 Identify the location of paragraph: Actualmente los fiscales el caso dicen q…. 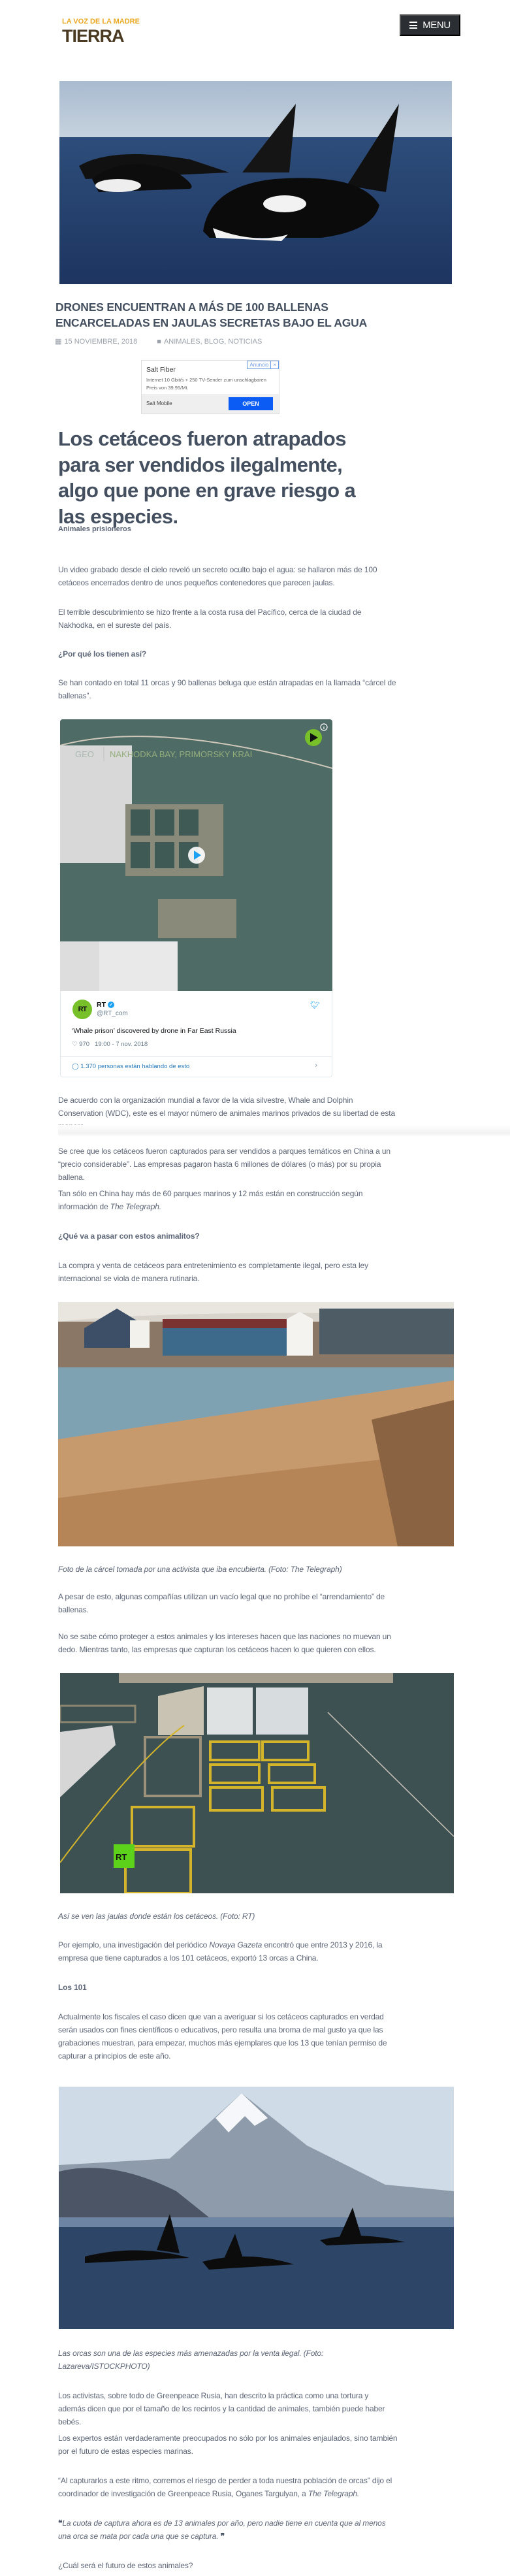
(223, 2036).